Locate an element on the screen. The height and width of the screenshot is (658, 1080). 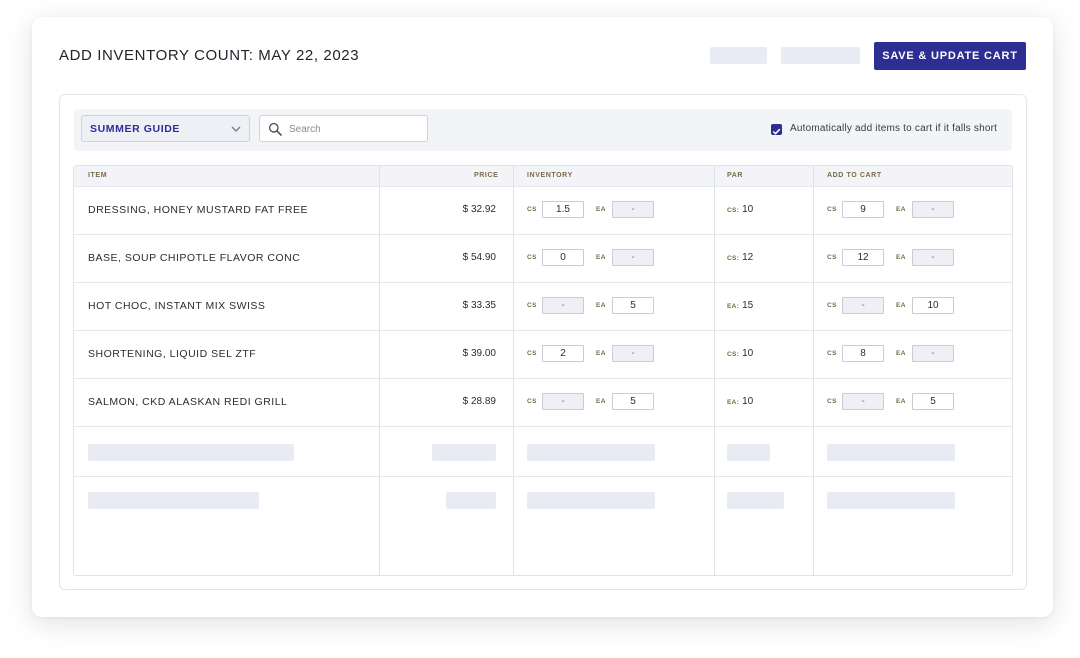
column-header-inventory: INVENTORY is located at coordinates (550, 175).